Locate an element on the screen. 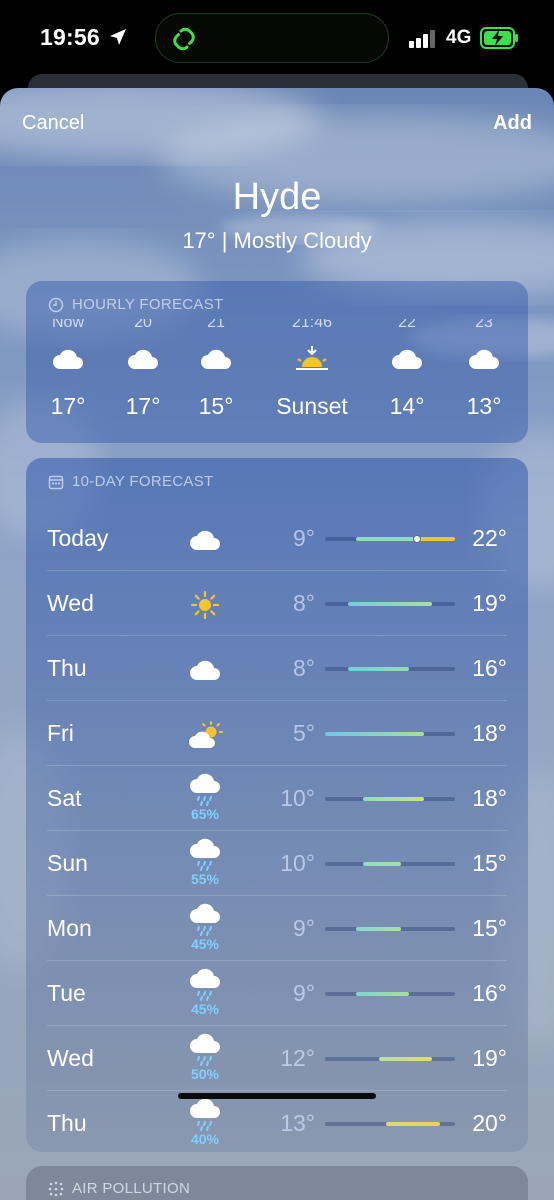 This screenshot has height=1200, width=554. hourly-item: 21 15° is located at coordinates (216, 369).